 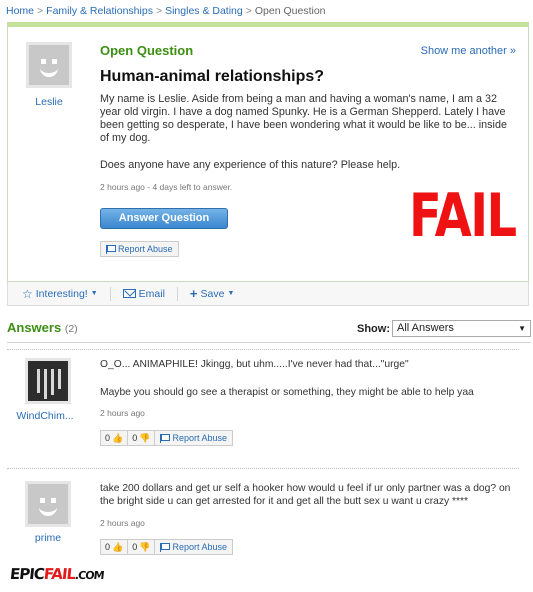 What do you see at coordinates (48, 381) in the screenshot?
I see `wind-chime-avatar` at bounding box center [48, 381].